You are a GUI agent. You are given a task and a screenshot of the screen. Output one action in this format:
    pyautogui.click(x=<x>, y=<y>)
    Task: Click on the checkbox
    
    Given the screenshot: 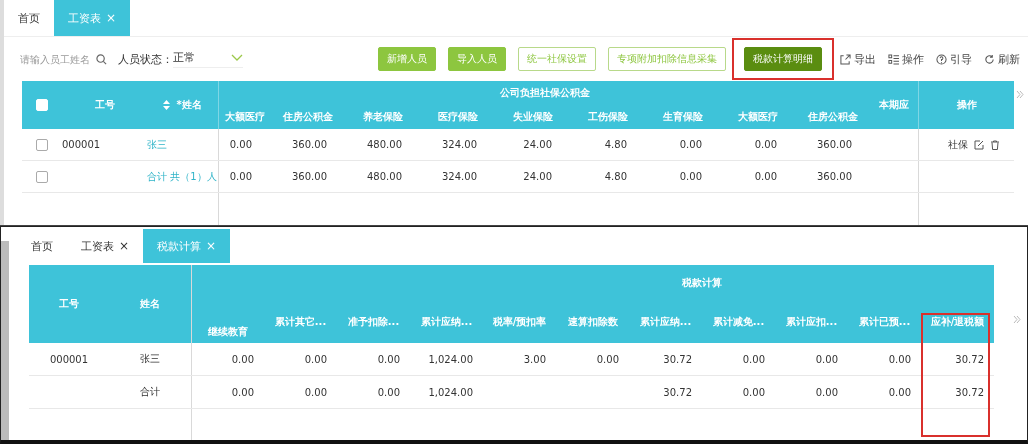 What is the action you would take?
    pyautogui.click(x=42, y=105)
    